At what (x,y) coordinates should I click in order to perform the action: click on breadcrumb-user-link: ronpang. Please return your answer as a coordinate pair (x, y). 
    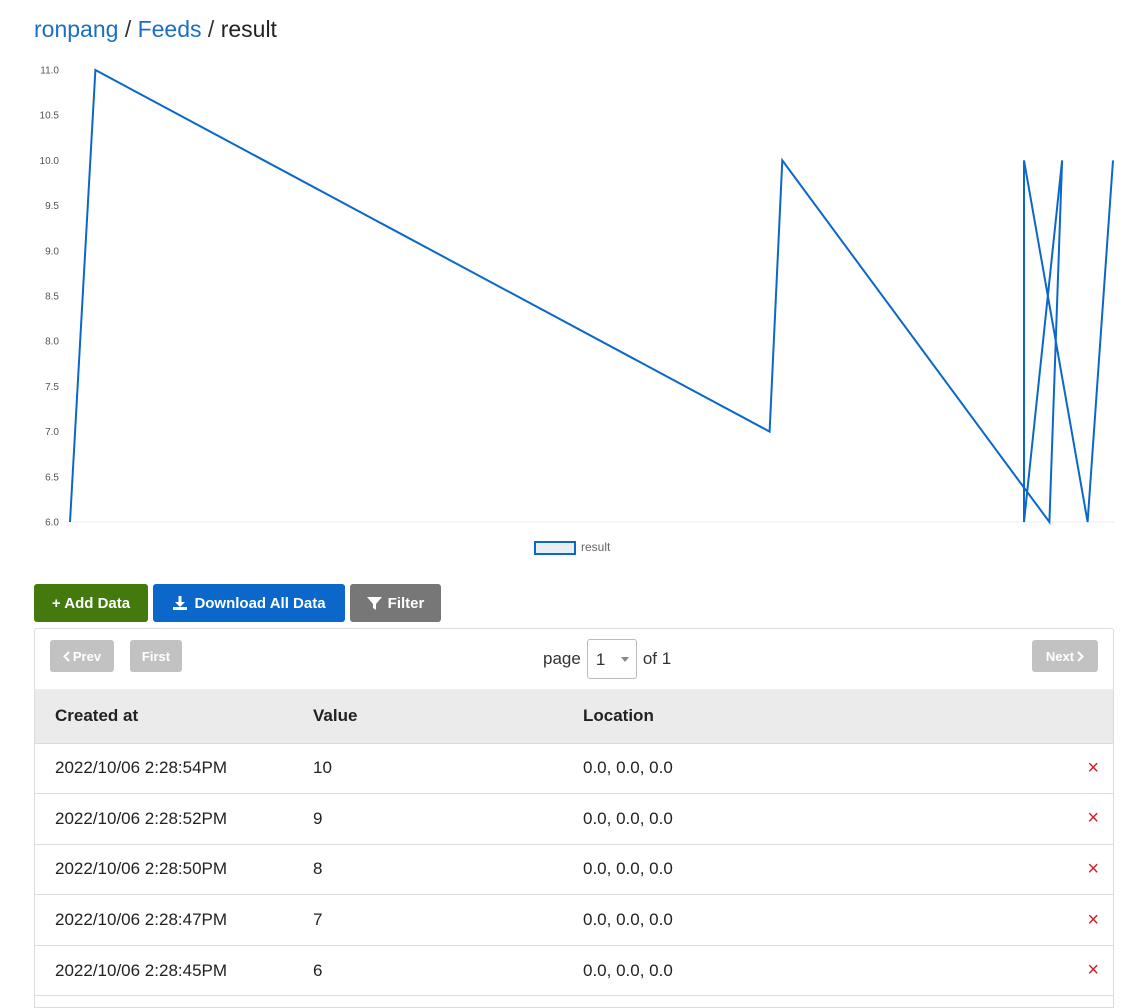
    Looking at the image, I should click on (76, 29).